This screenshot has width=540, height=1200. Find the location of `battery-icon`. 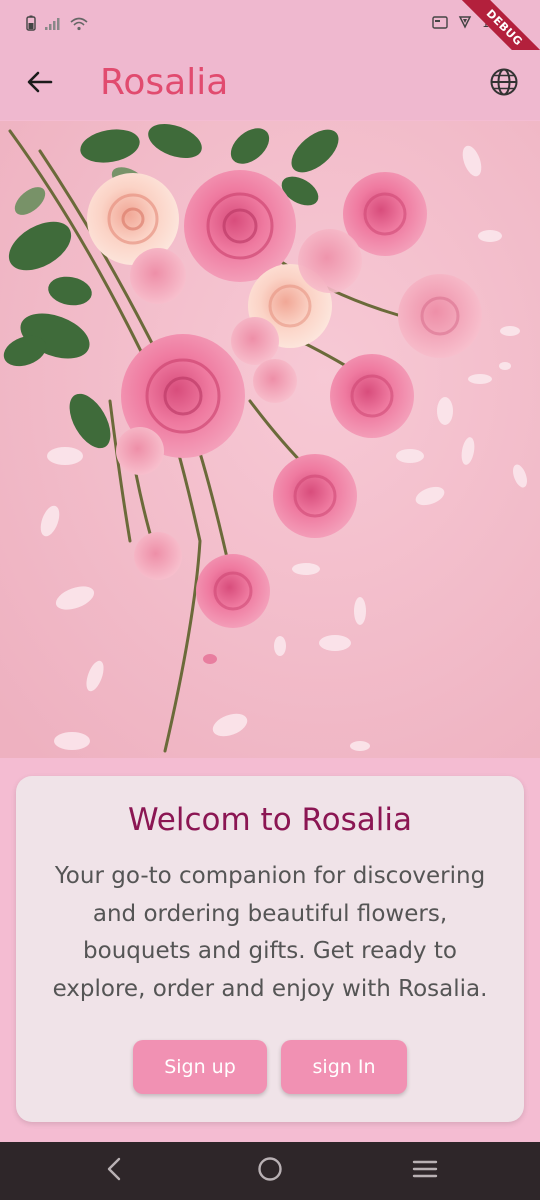

battery-icon is located at coordinates (31, 25).